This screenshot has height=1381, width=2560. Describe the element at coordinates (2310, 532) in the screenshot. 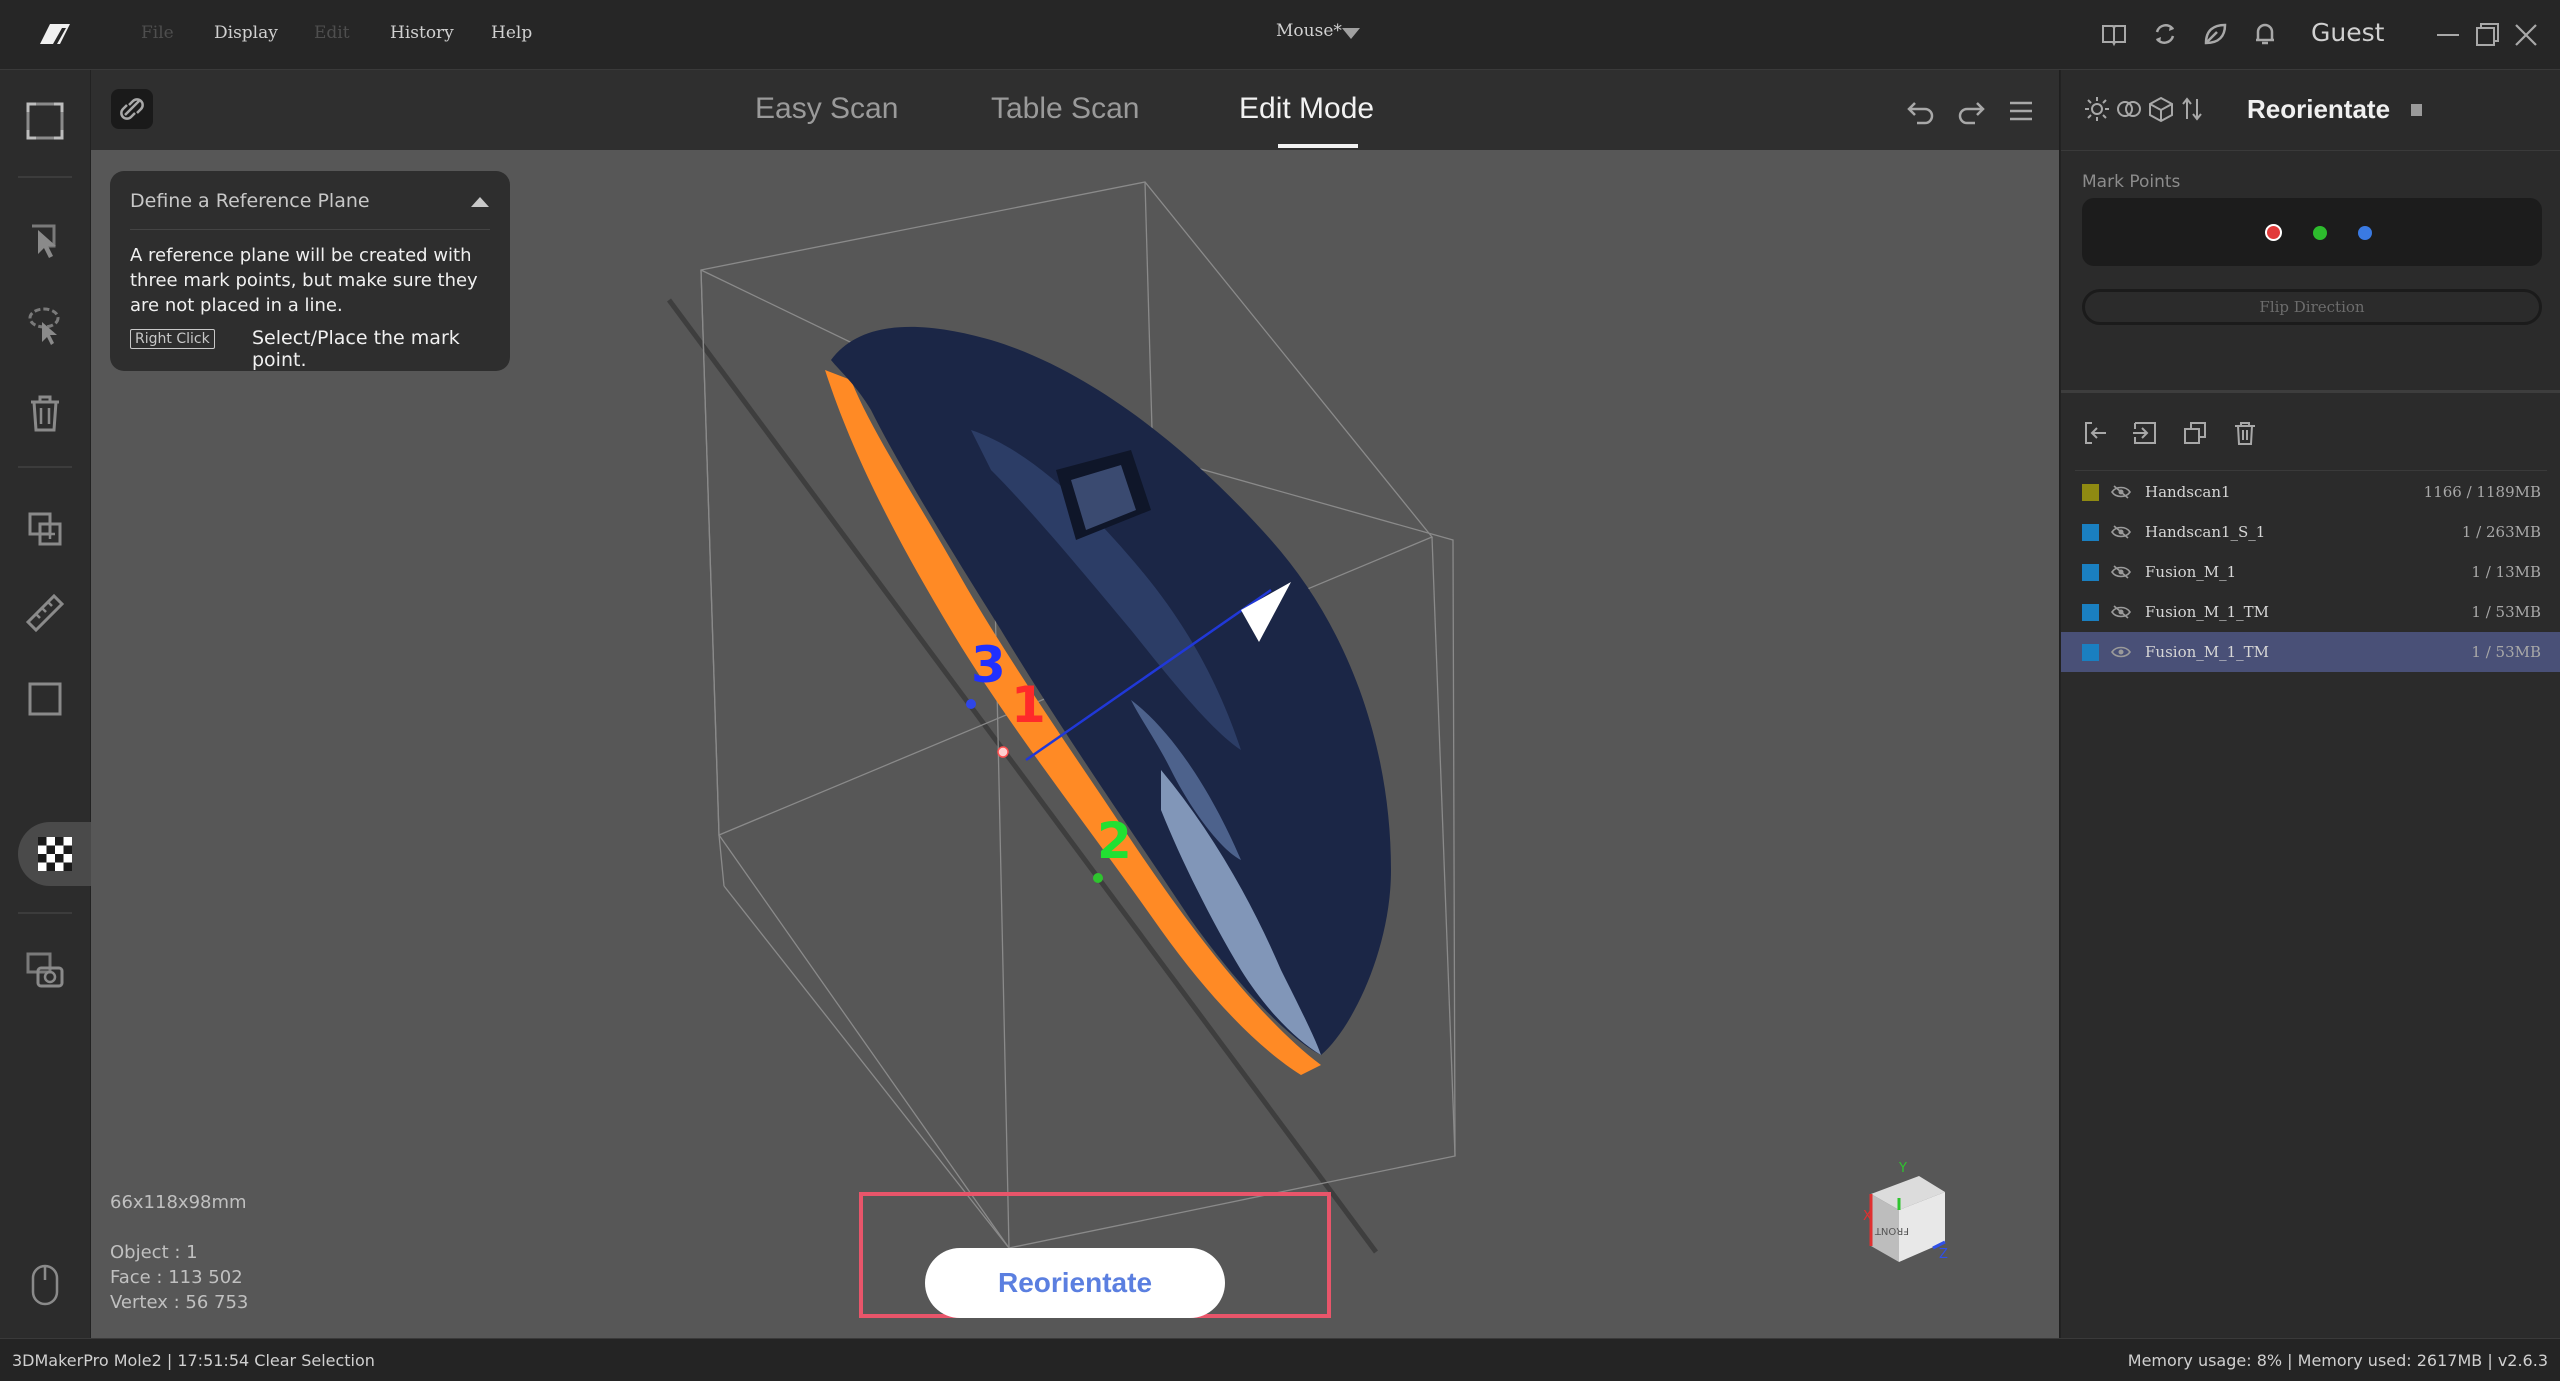

I see `object-row: Handscan1_S_1 1 / 263MB` at that location.